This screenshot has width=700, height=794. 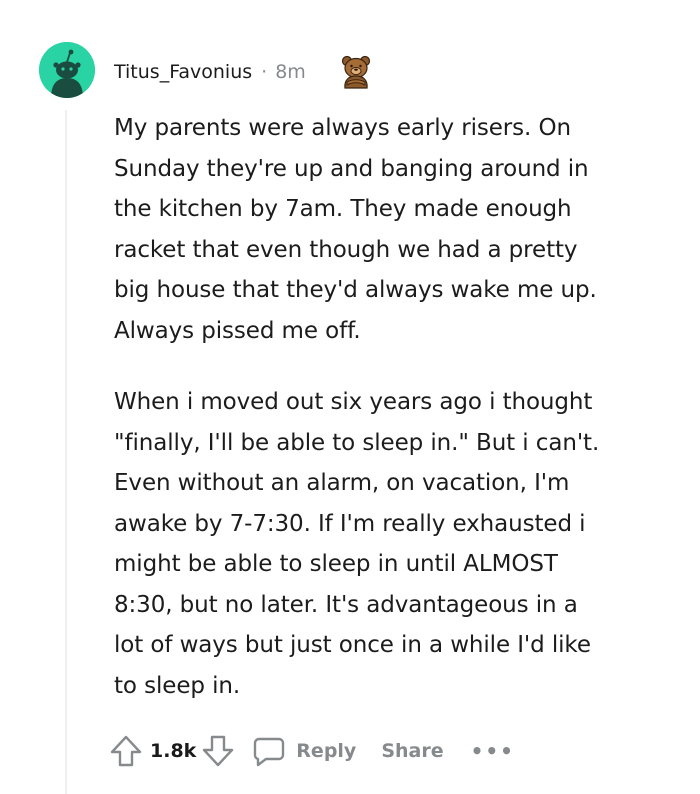 I want to click on reply-label: Reply, so click(x=326, y=751).